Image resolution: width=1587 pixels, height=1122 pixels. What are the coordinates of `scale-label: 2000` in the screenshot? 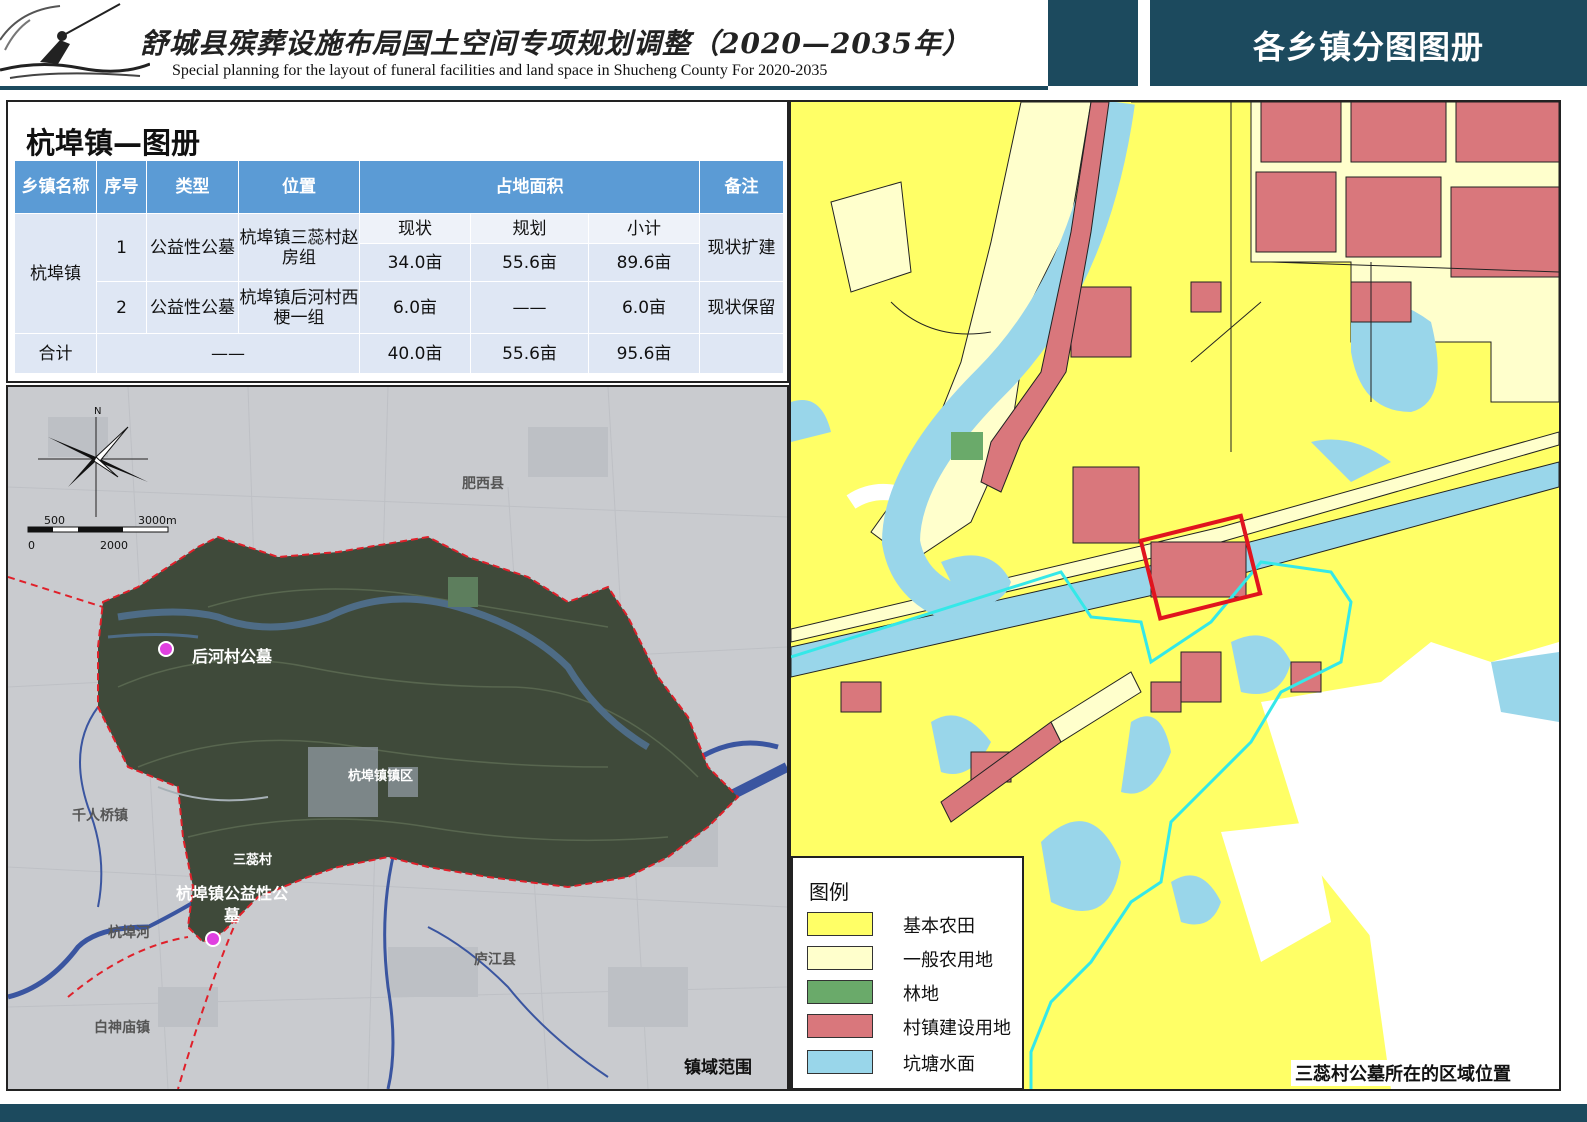 It's located at (114, 545).